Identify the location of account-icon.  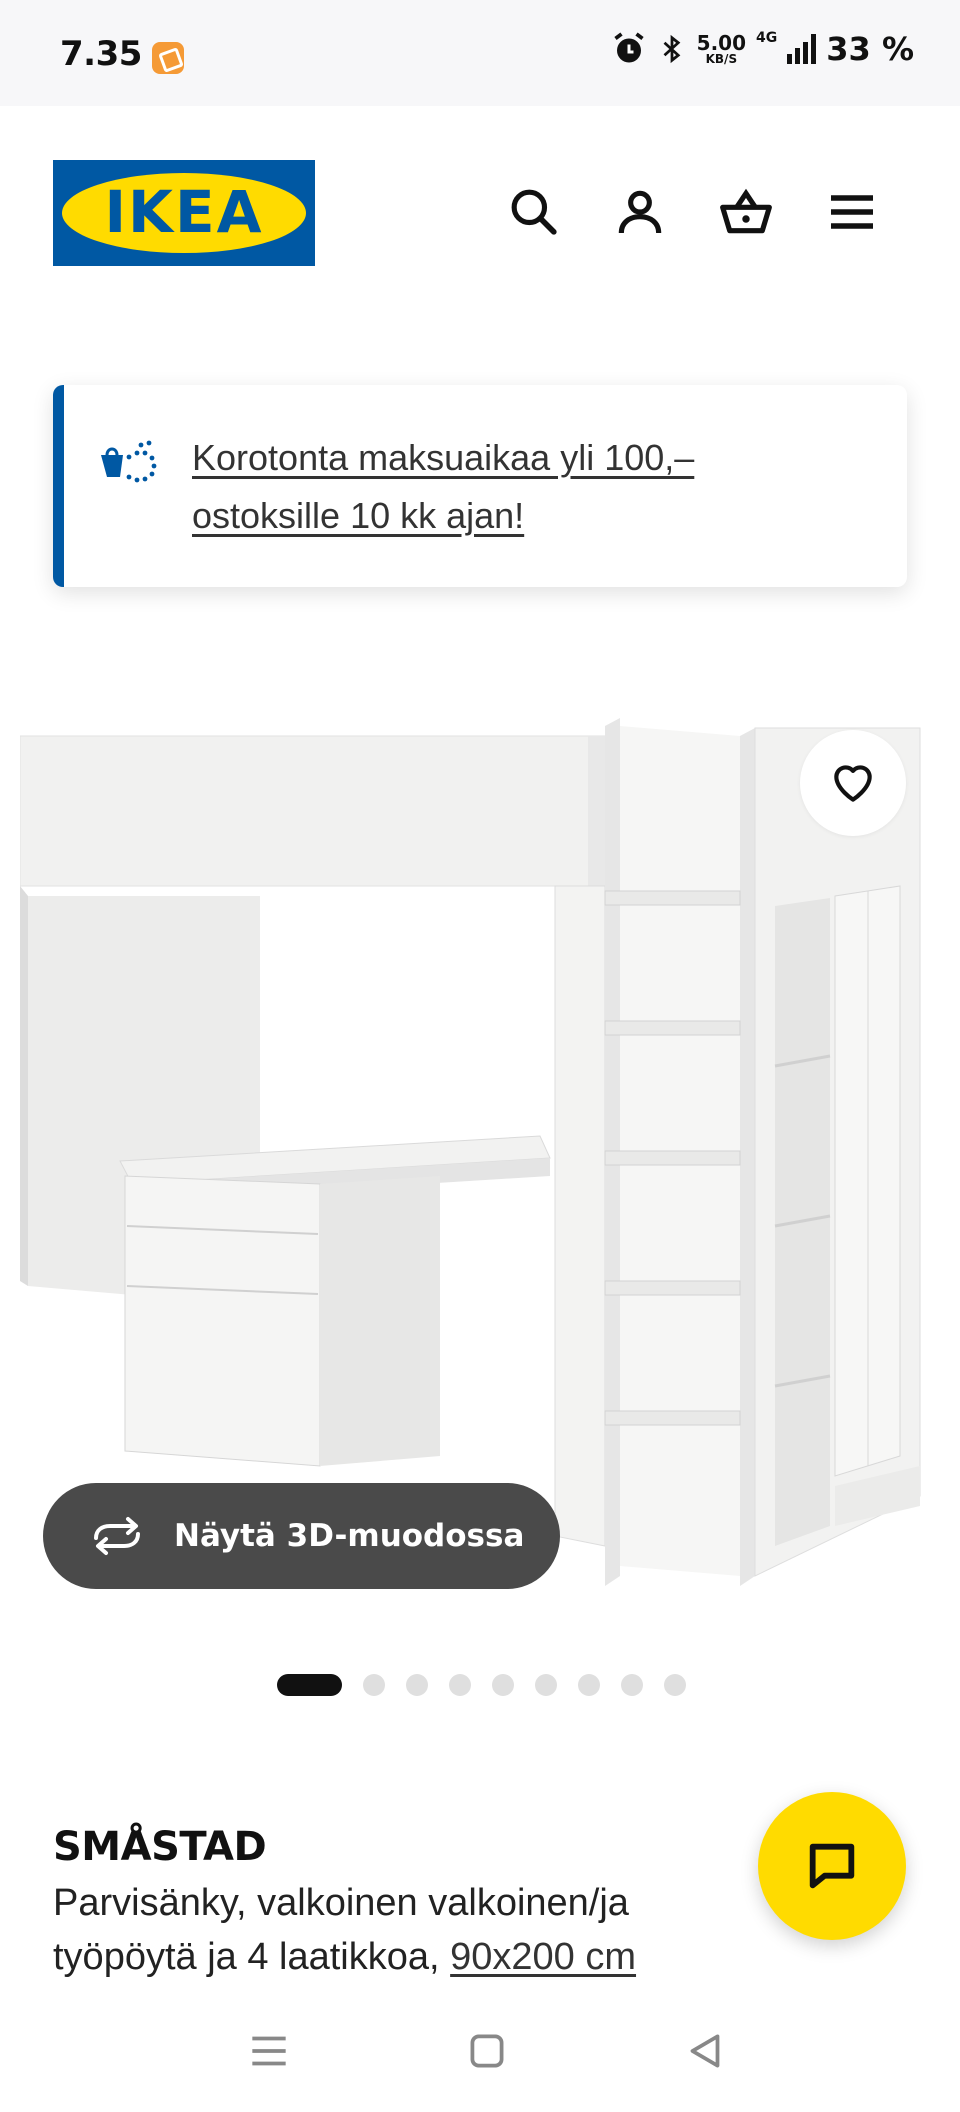
(640, 212).